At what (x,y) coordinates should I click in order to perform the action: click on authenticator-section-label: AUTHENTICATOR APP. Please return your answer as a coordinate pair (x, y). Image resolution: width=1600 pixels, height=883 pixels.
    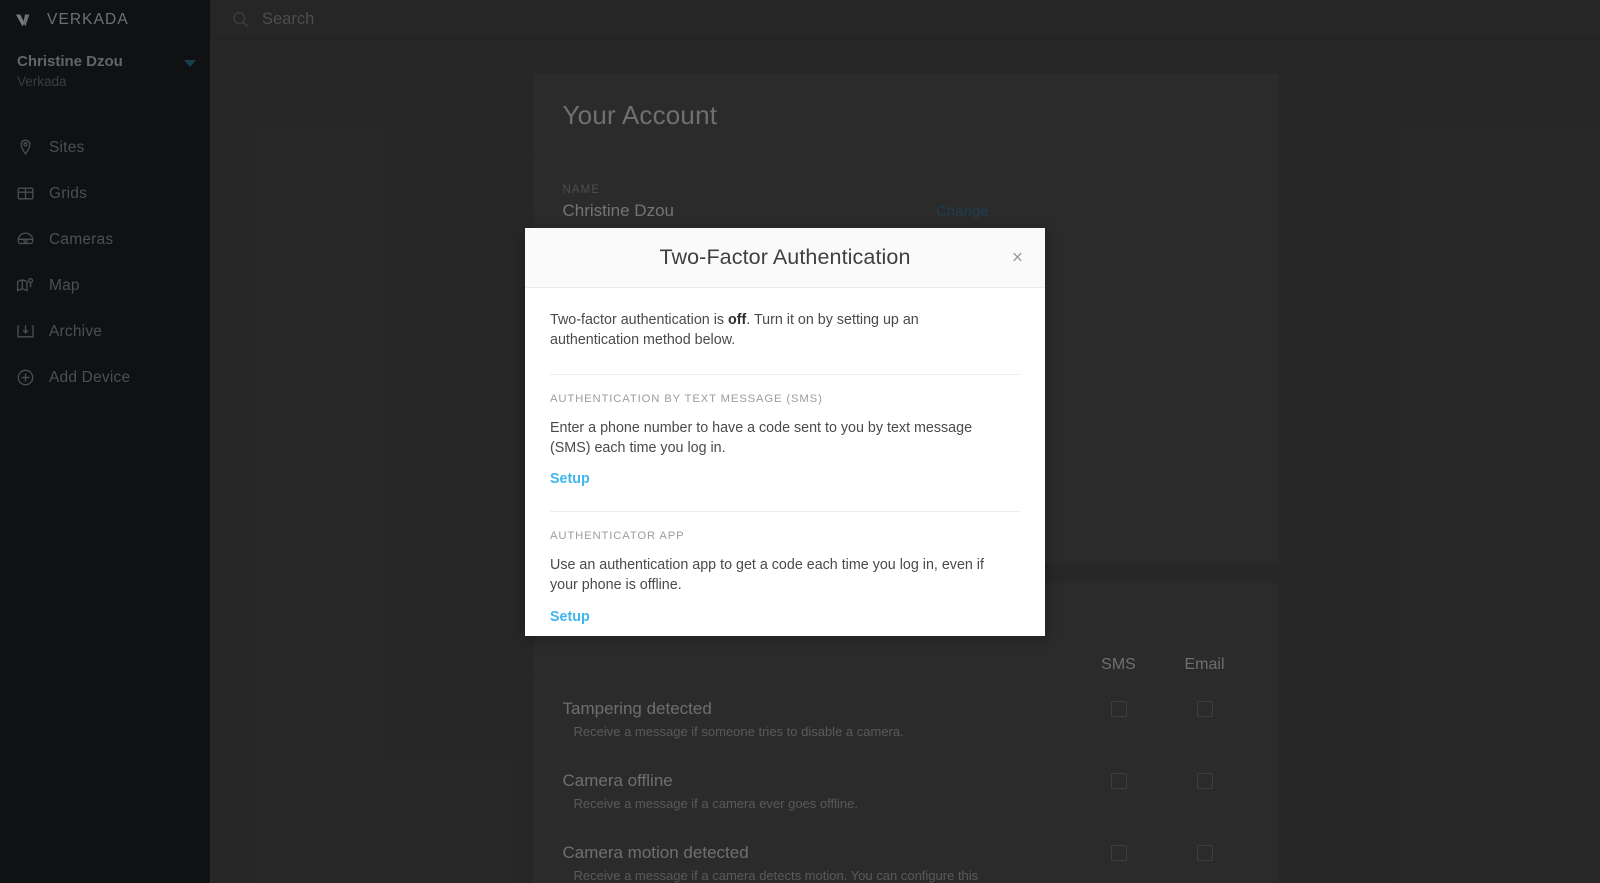
    Looking at the image, I should click on (617, 536).